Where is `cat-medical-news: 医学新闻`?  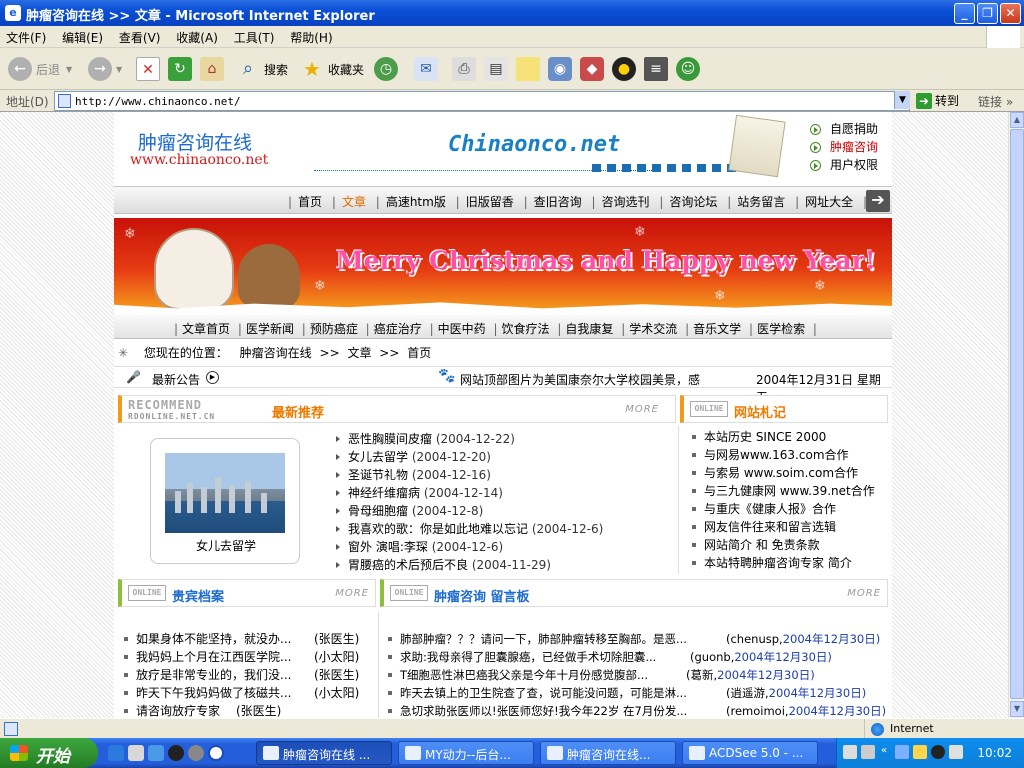 cat-medical-news: 医学新闻 is located at coordinates (270, 329).